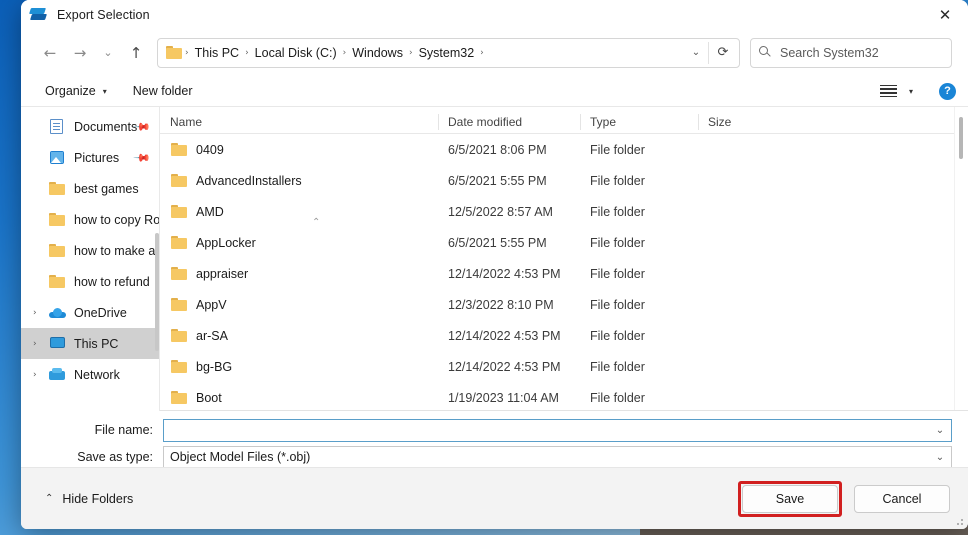 This screenshot has height=535, width=968. I want to click on file-name: ar-SA, so click(212, 335).